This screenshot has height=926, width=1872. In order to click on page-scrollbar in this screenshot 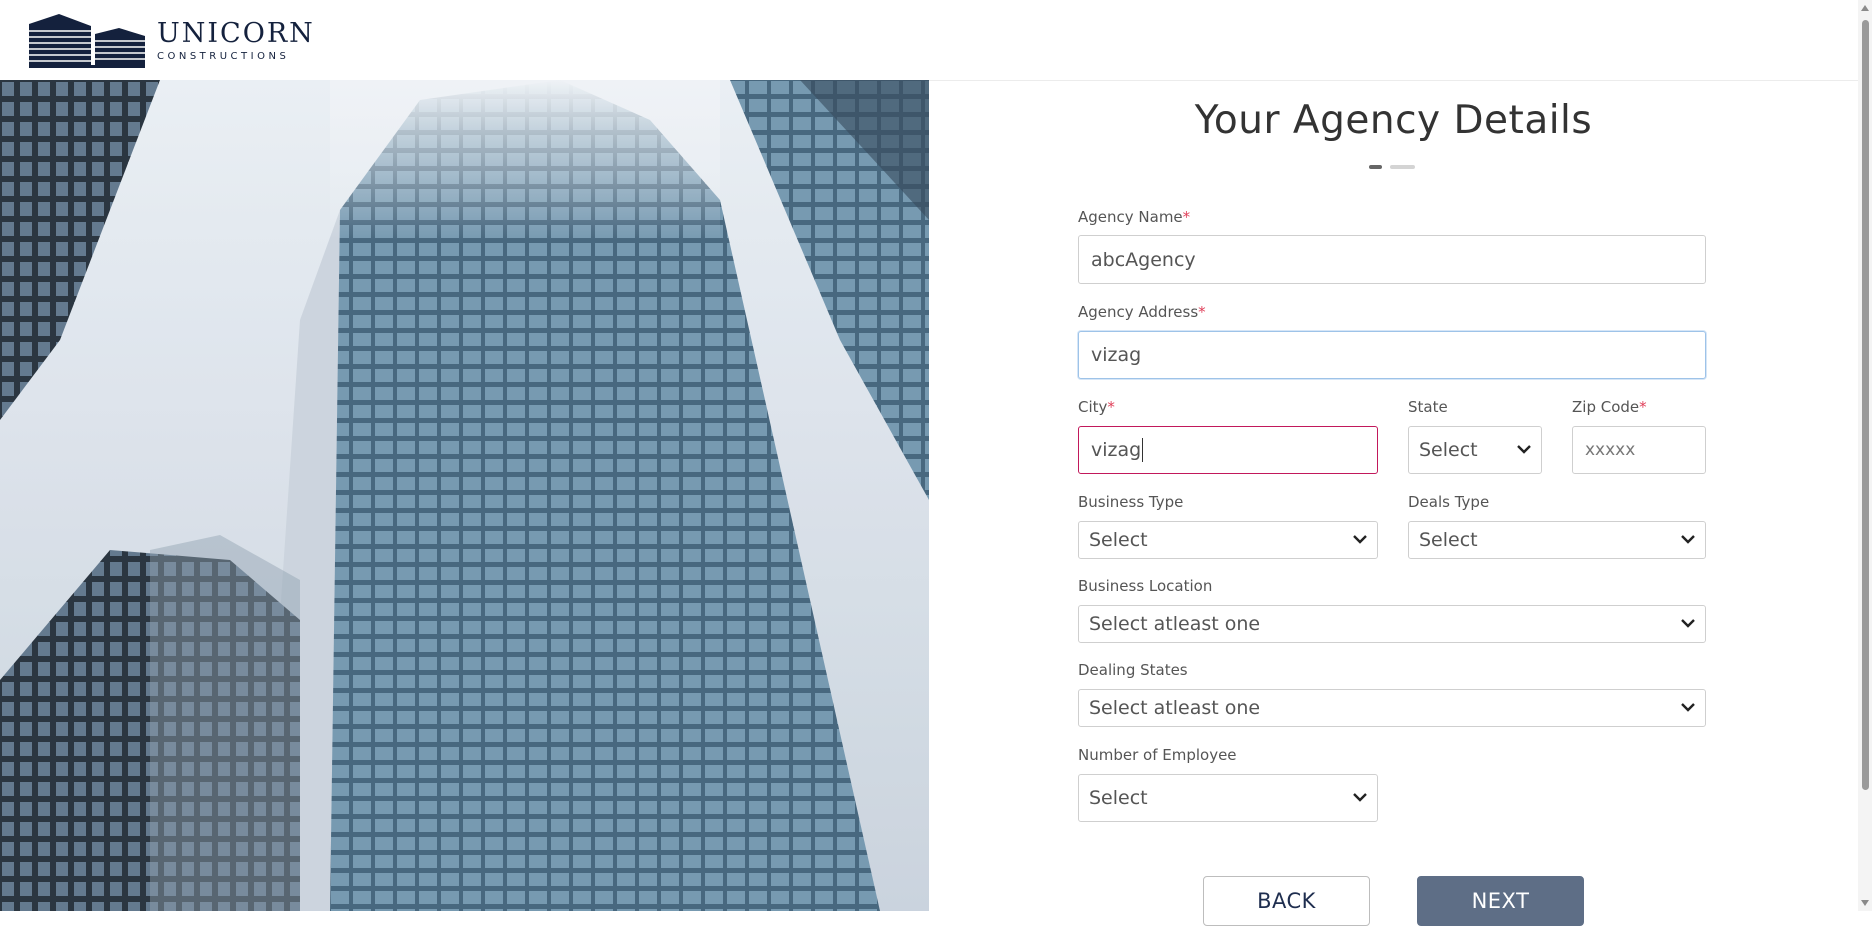, I will do `click(1865, 455)`.